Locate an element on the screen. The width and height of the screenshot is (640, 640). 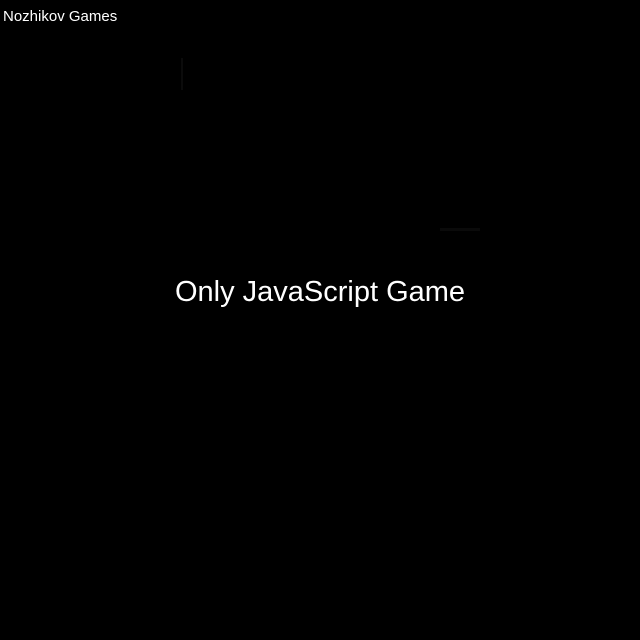
brand-label: Nozhikov Games is located at coordinates (60, 16).